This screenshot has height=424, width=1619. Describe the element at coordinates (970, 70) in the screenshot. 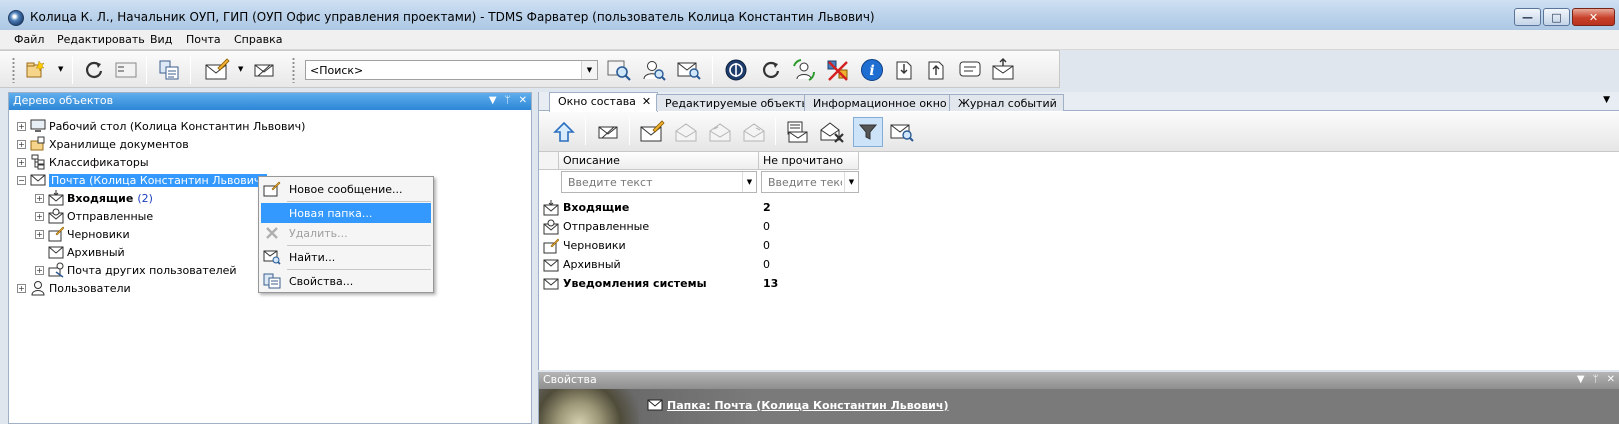

I see `comments-button` at that location.